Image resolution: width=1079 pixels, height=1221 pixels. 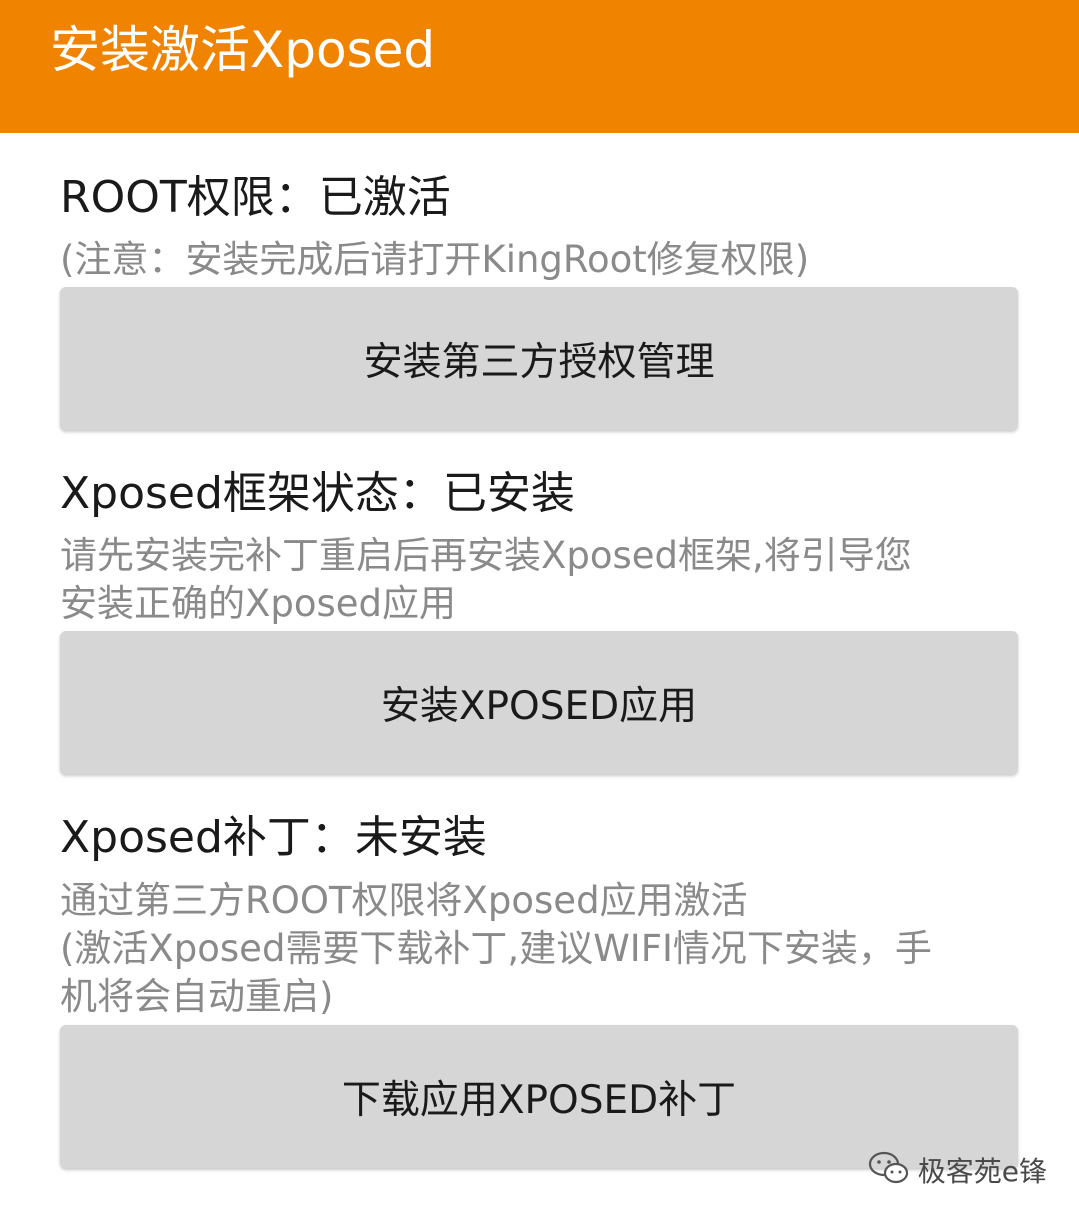 I want to click on patch-status-title: Xposed补丁：未安装, so click(x=273, y=837).